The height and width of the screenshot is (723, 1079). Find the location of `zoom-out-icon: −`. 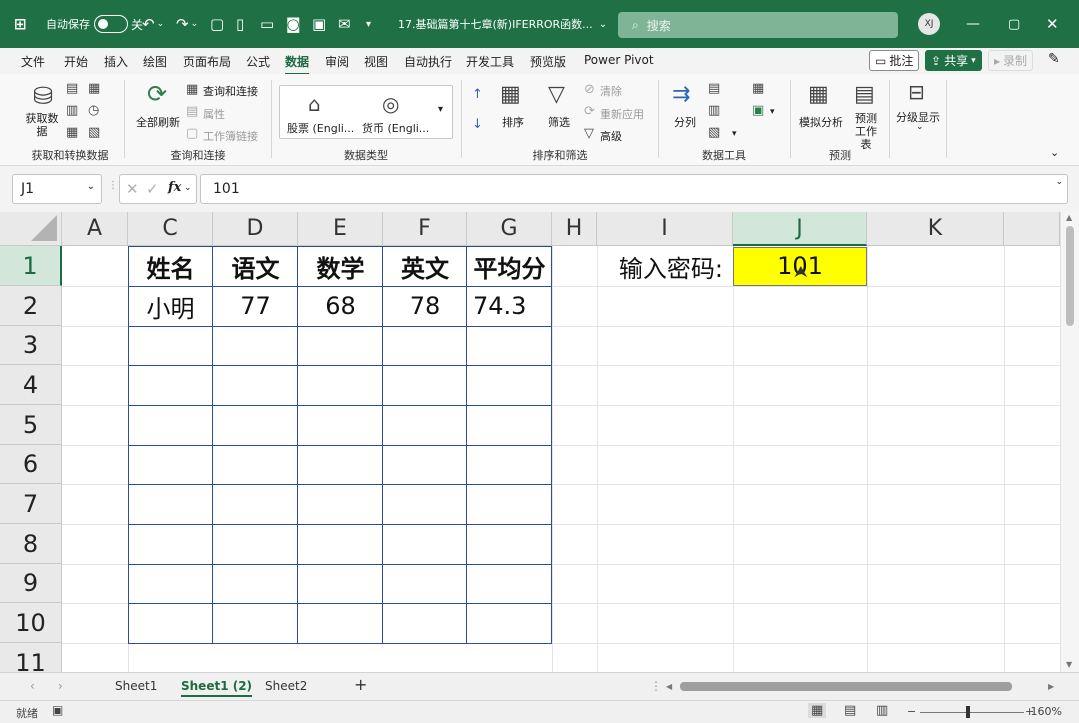

zoom-out-icon: − is located at coordinates (911, 711).